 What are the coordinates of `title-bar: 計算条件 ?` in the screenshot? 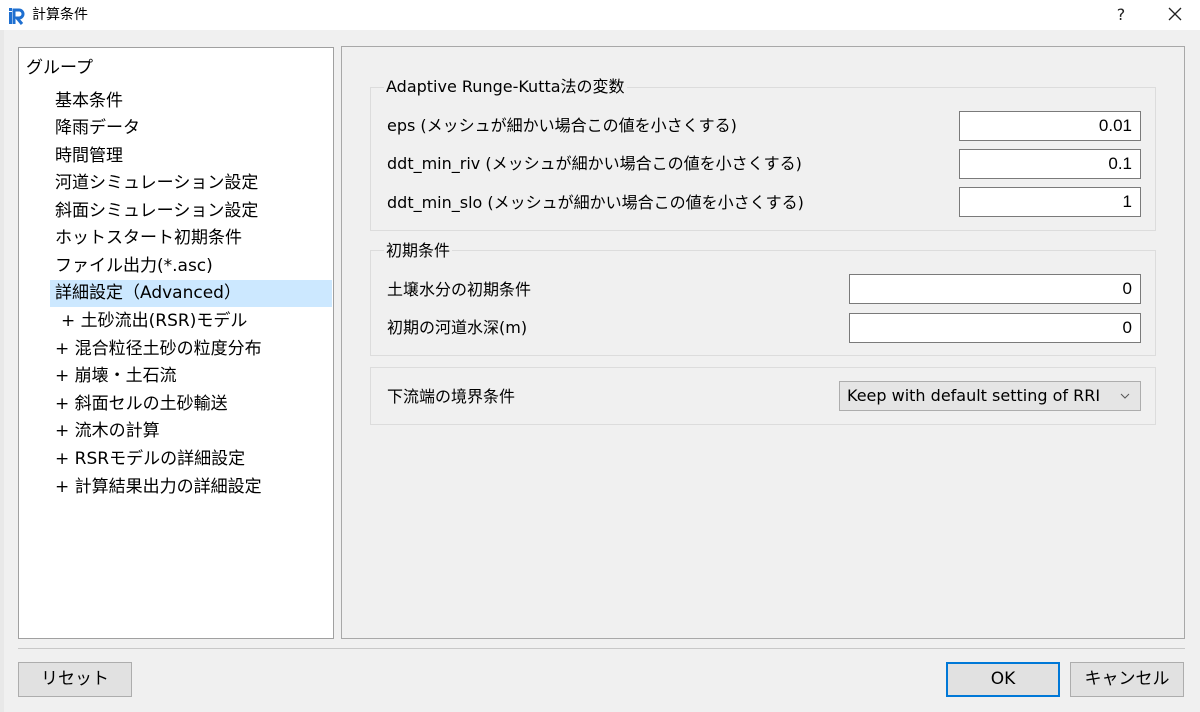 It's located at (600, 15).